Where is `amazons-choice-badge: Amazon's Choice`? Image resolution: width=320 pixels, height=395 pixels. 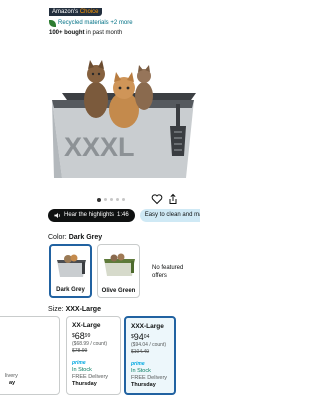
amazons-choice-badge: Amazon's Choice is located at coordinates (75, 12).